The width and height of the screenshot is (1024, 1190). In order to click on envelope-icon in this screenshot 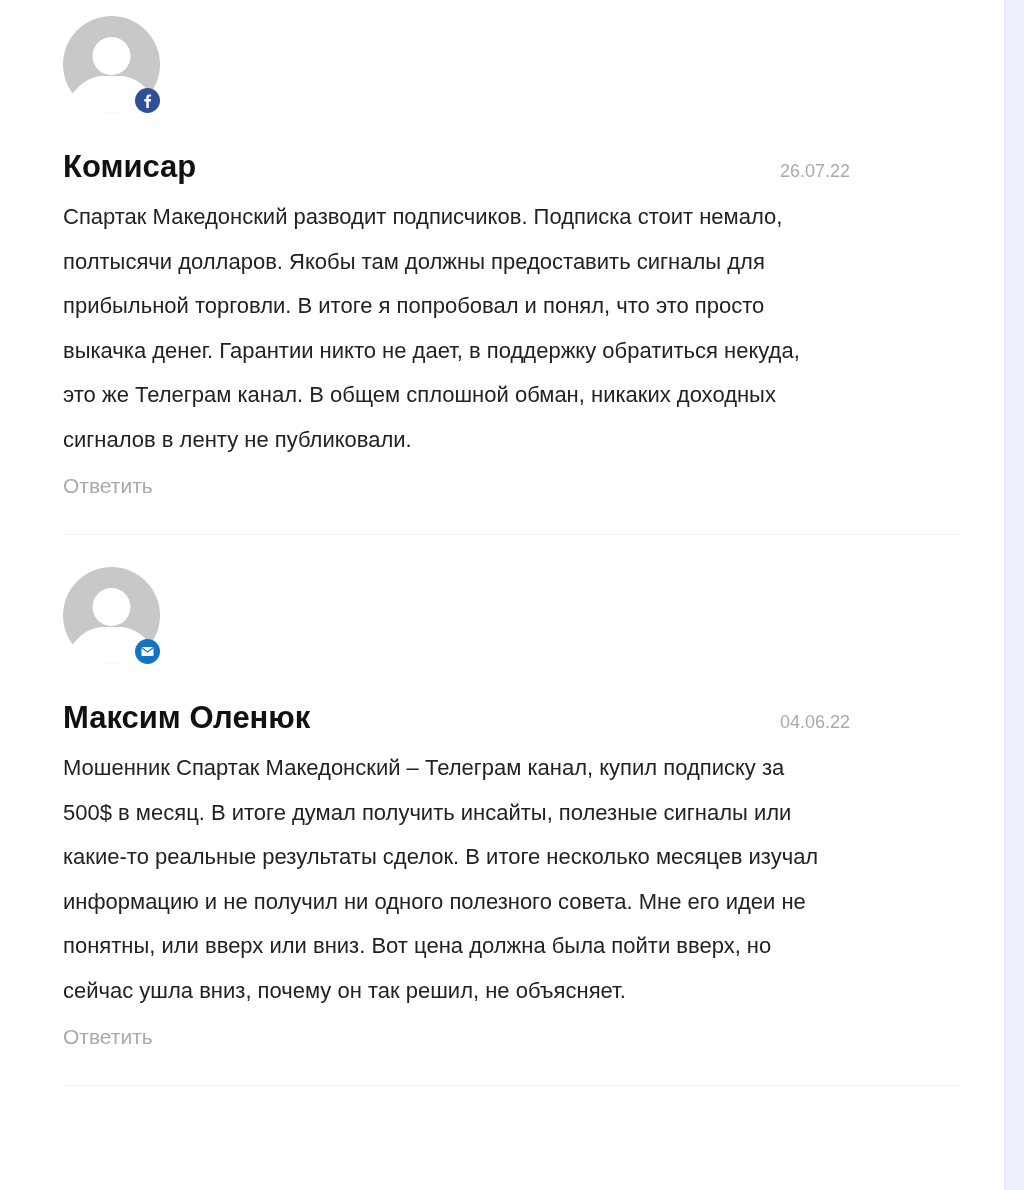, I will do `click(147, 651)`.